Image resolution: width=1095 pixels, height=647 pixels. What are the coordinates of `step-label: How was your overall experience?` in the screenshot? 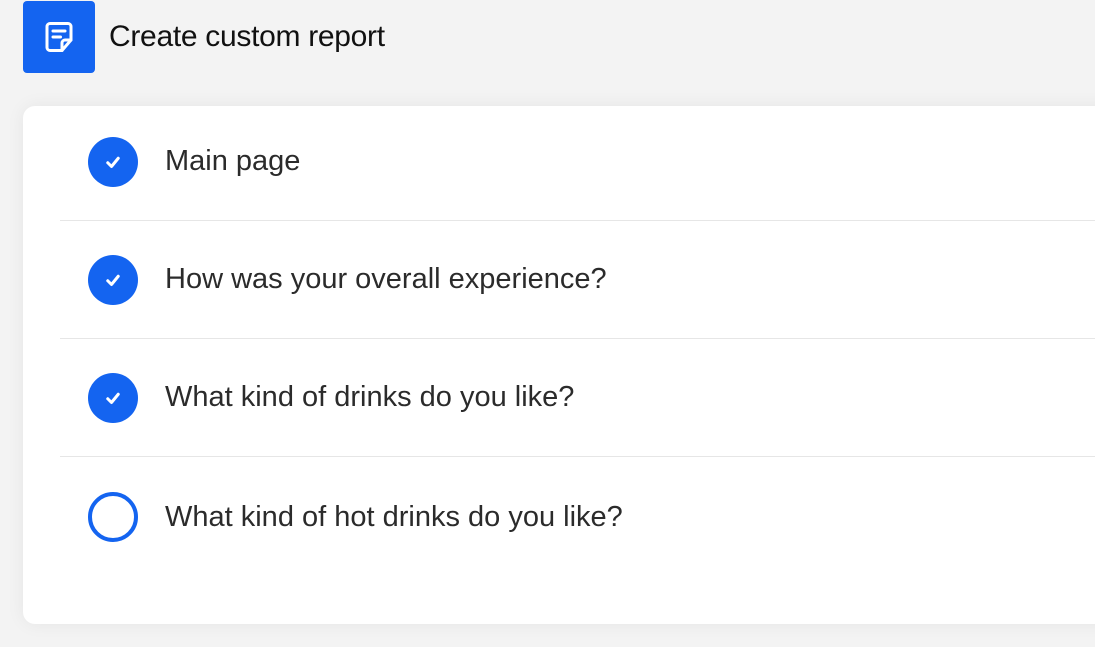 It's located at (386, 279).